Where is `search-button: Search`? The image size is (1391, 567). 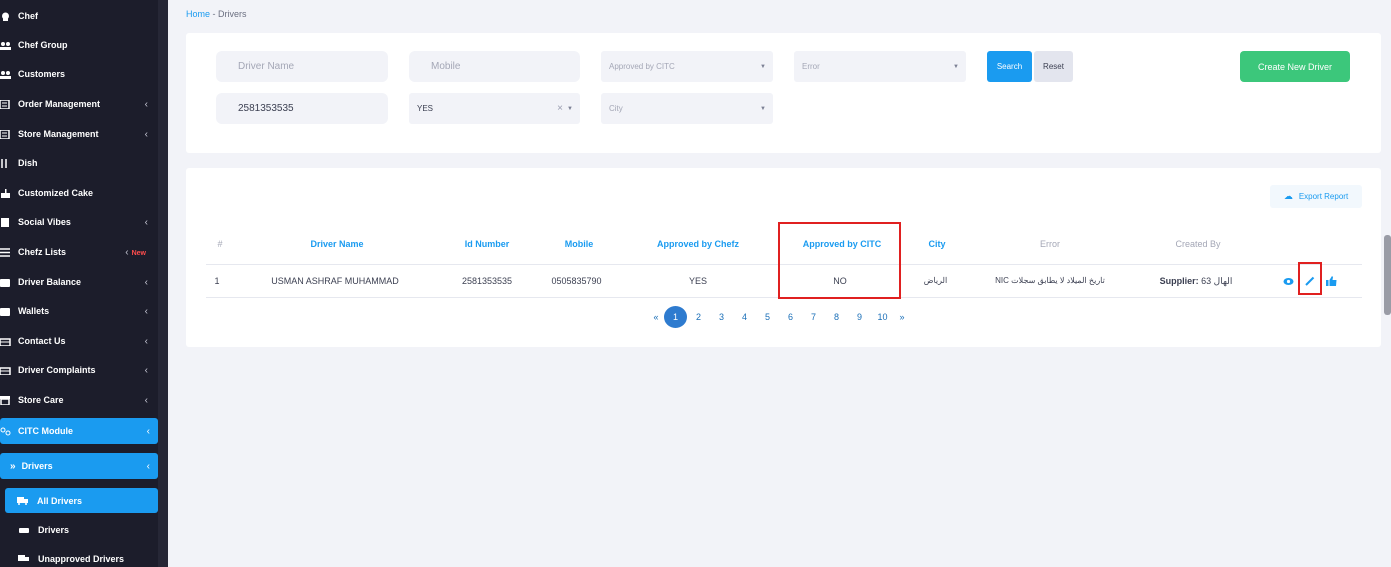 search-button: Search is located at coordinates (1009, 66).